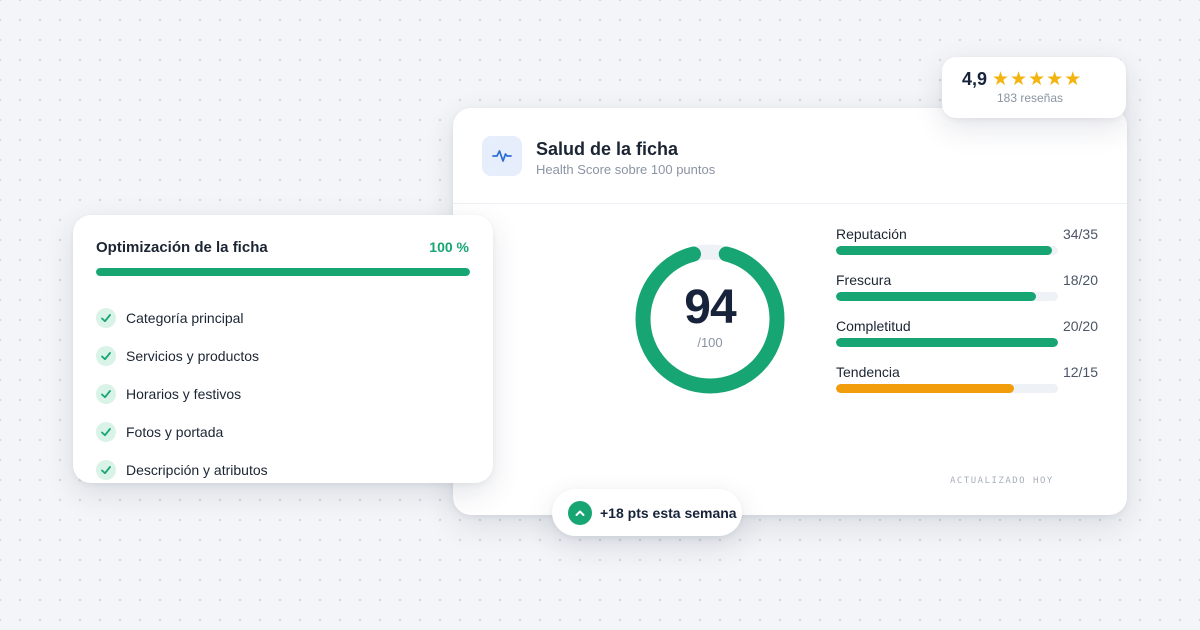  Describe the element at coordinates (864, 280) in the screenshot. I see `metric-label: Frescura` at that location.